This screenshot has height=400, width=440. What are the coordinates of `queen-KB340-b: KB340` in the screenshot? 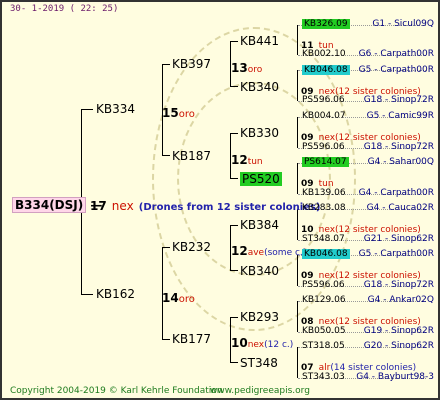 It's located at (260, 271).